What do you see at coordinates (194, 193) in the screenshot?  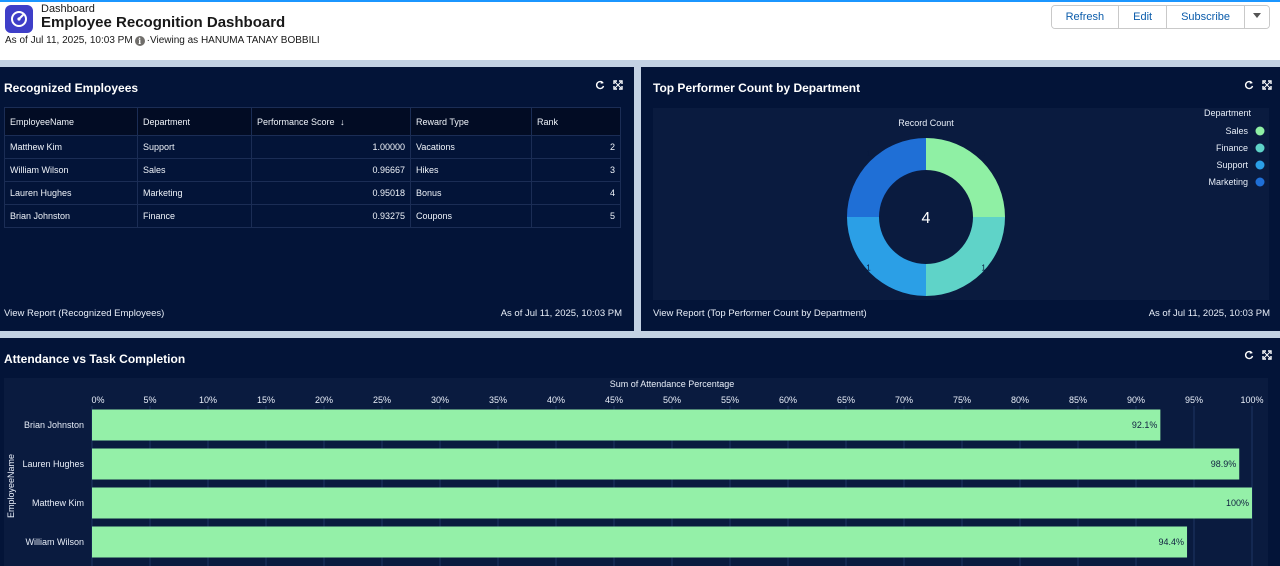 I see `cell-department: Marketing` at bounding box center [194, 193].